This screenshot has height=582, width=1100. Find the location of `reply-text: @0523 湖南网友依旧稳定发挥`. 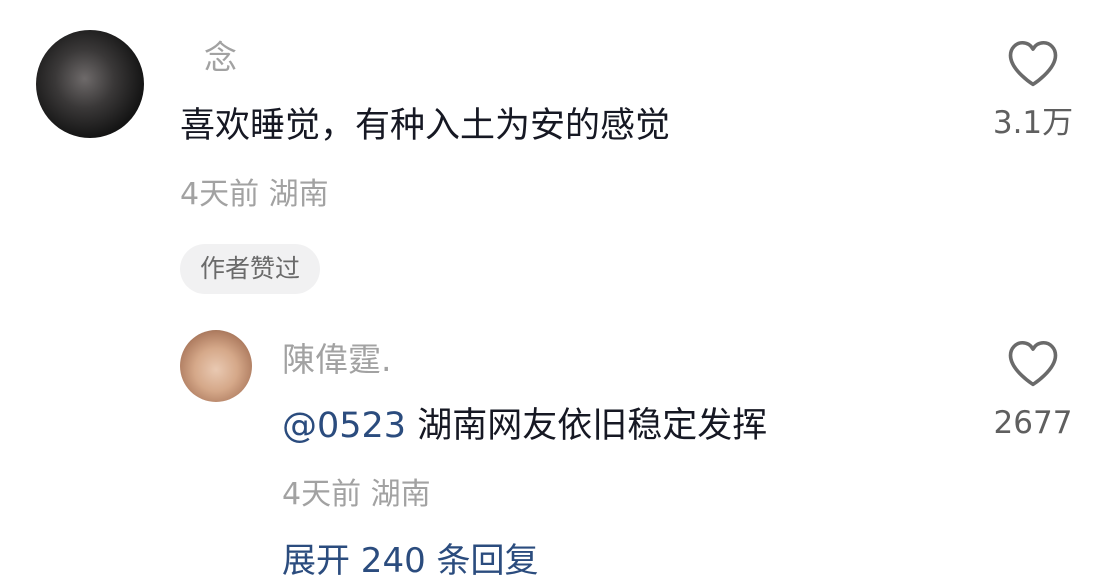

reply-text: @0523 湖南网友依旧稳定发挥 is located at coordinates (524, 426).